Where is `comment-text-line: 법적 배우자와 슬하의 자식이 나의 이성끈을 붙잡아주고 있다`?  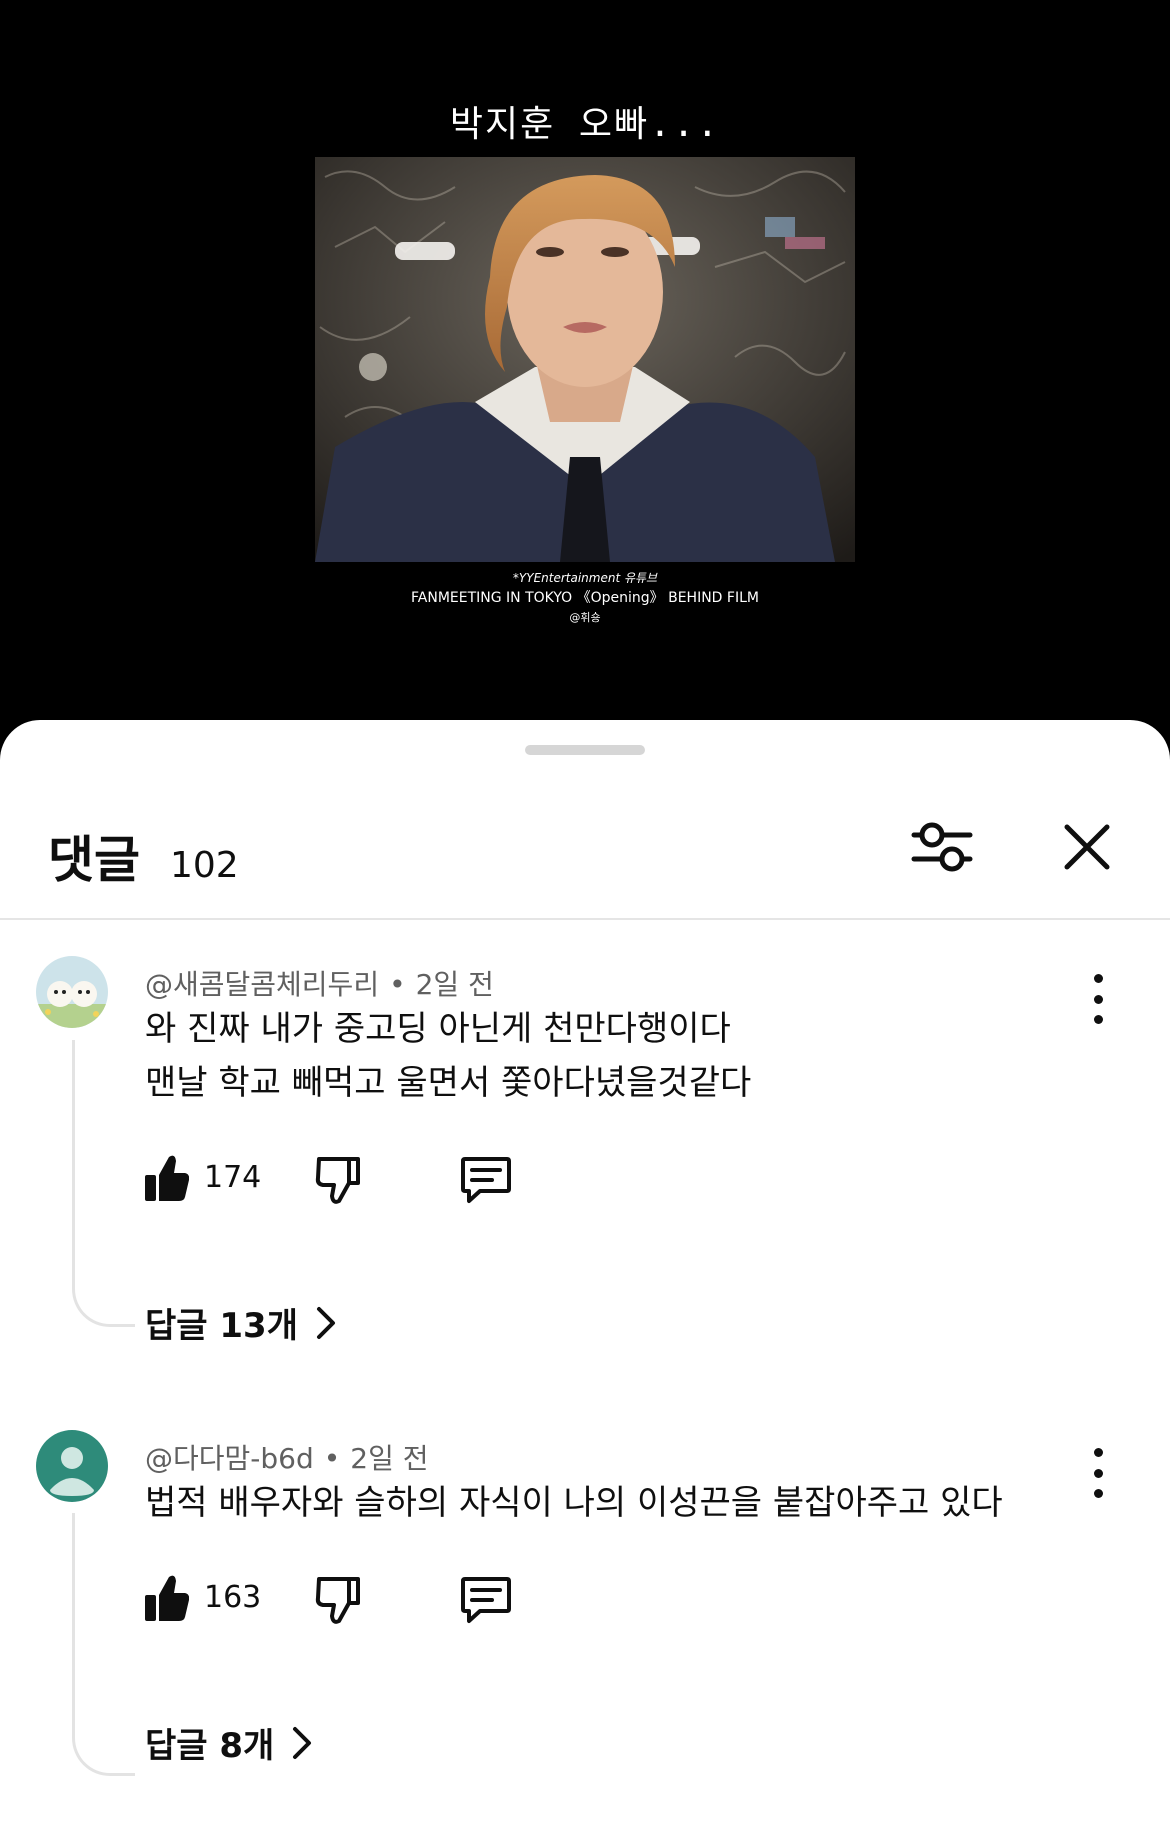
comment-text-line: 법적 배우자와 슬하의 자식이 나의 이성끈을 붙잡아주고 있다 is located at coordinates (574, 1503).